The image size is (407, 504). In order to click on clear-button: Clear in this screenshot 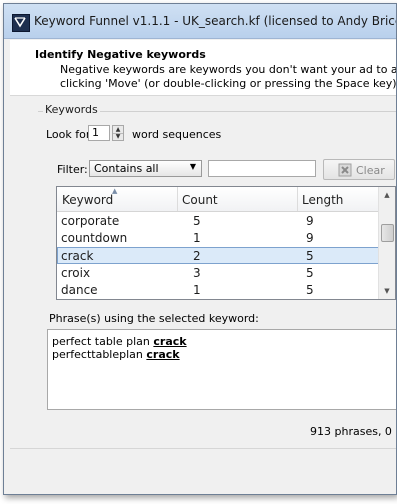, I will do `click(359, 169)`.